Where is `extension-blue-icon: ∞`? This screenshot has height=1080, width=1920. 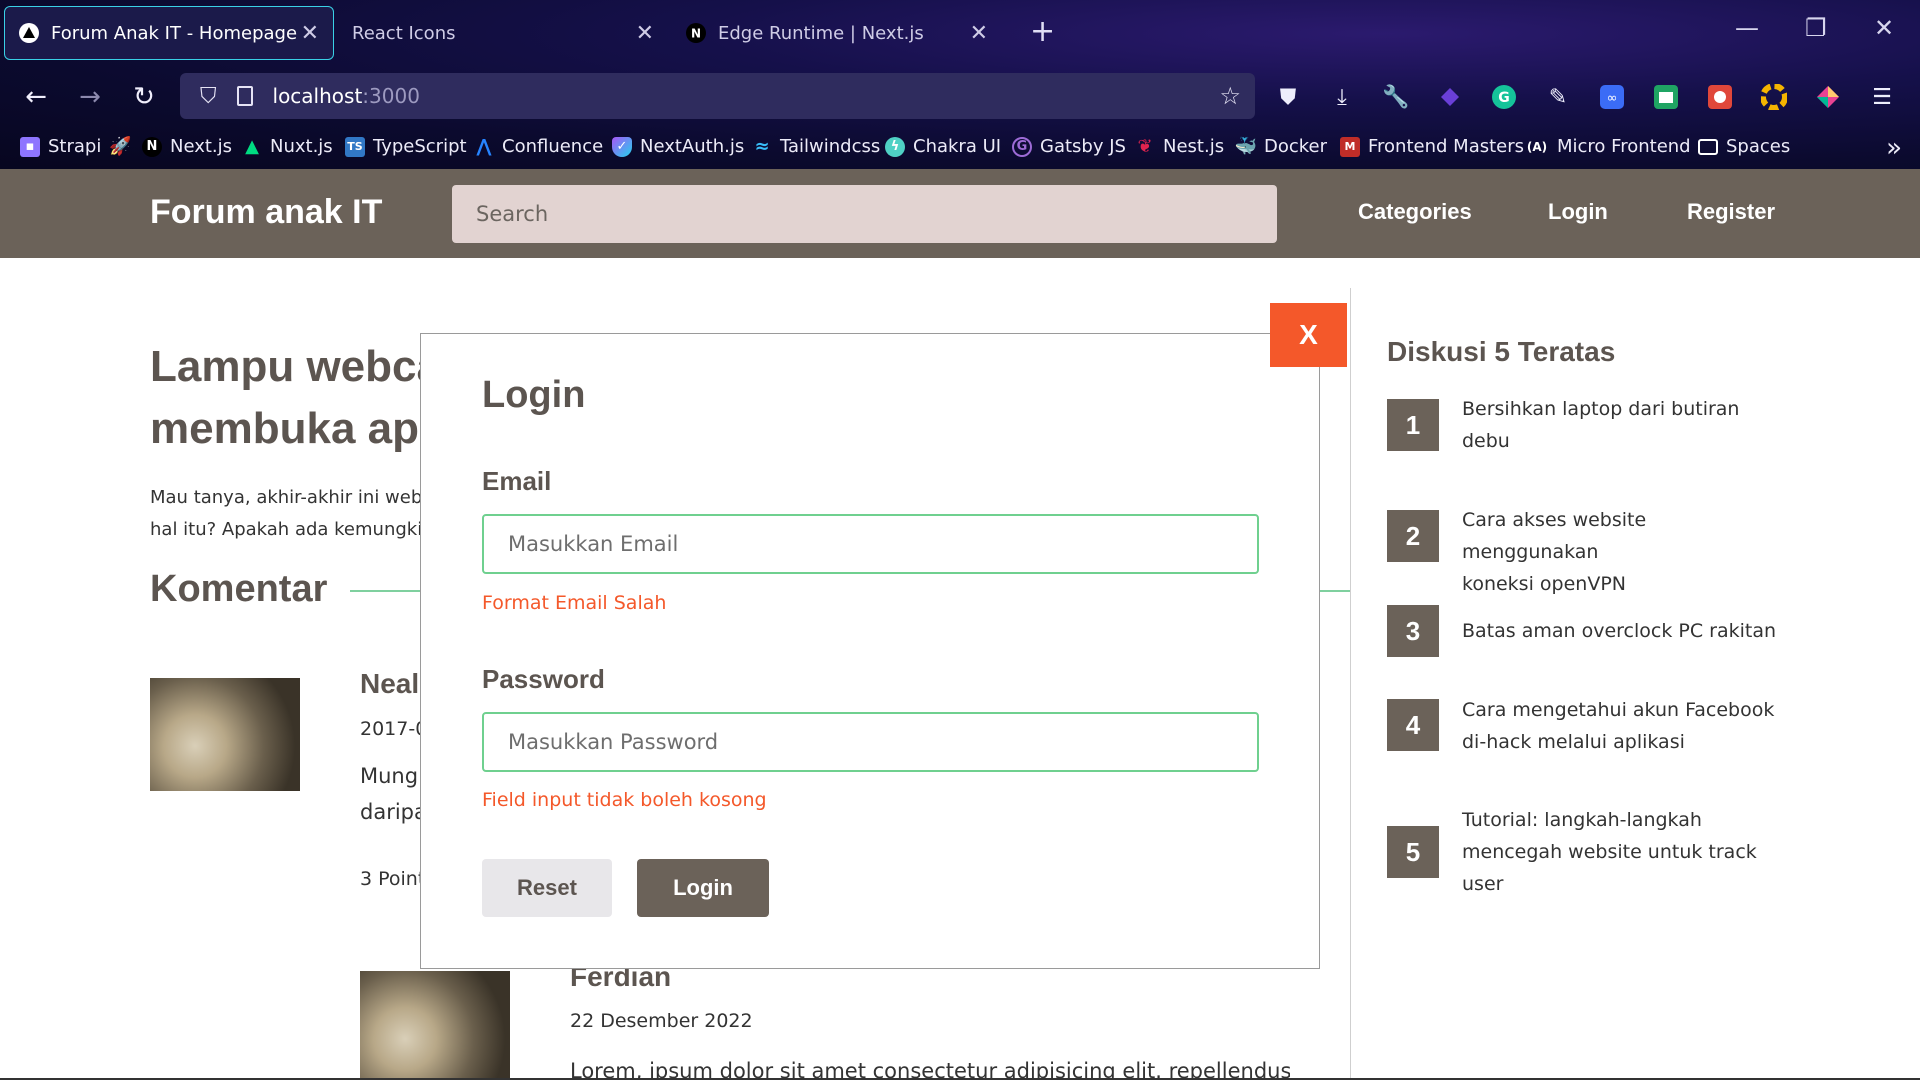 extension-blue-icon: ∞ is located at coordinates (1612, 97).